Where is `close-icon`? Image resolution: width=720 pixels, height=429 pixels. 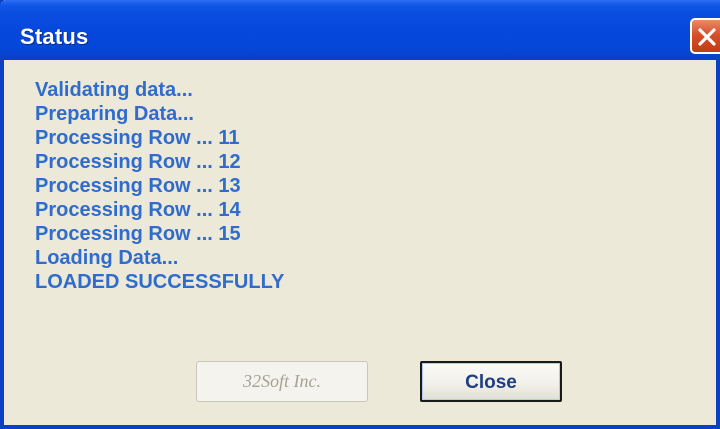
close-icon is located at coordinates (707, 37).